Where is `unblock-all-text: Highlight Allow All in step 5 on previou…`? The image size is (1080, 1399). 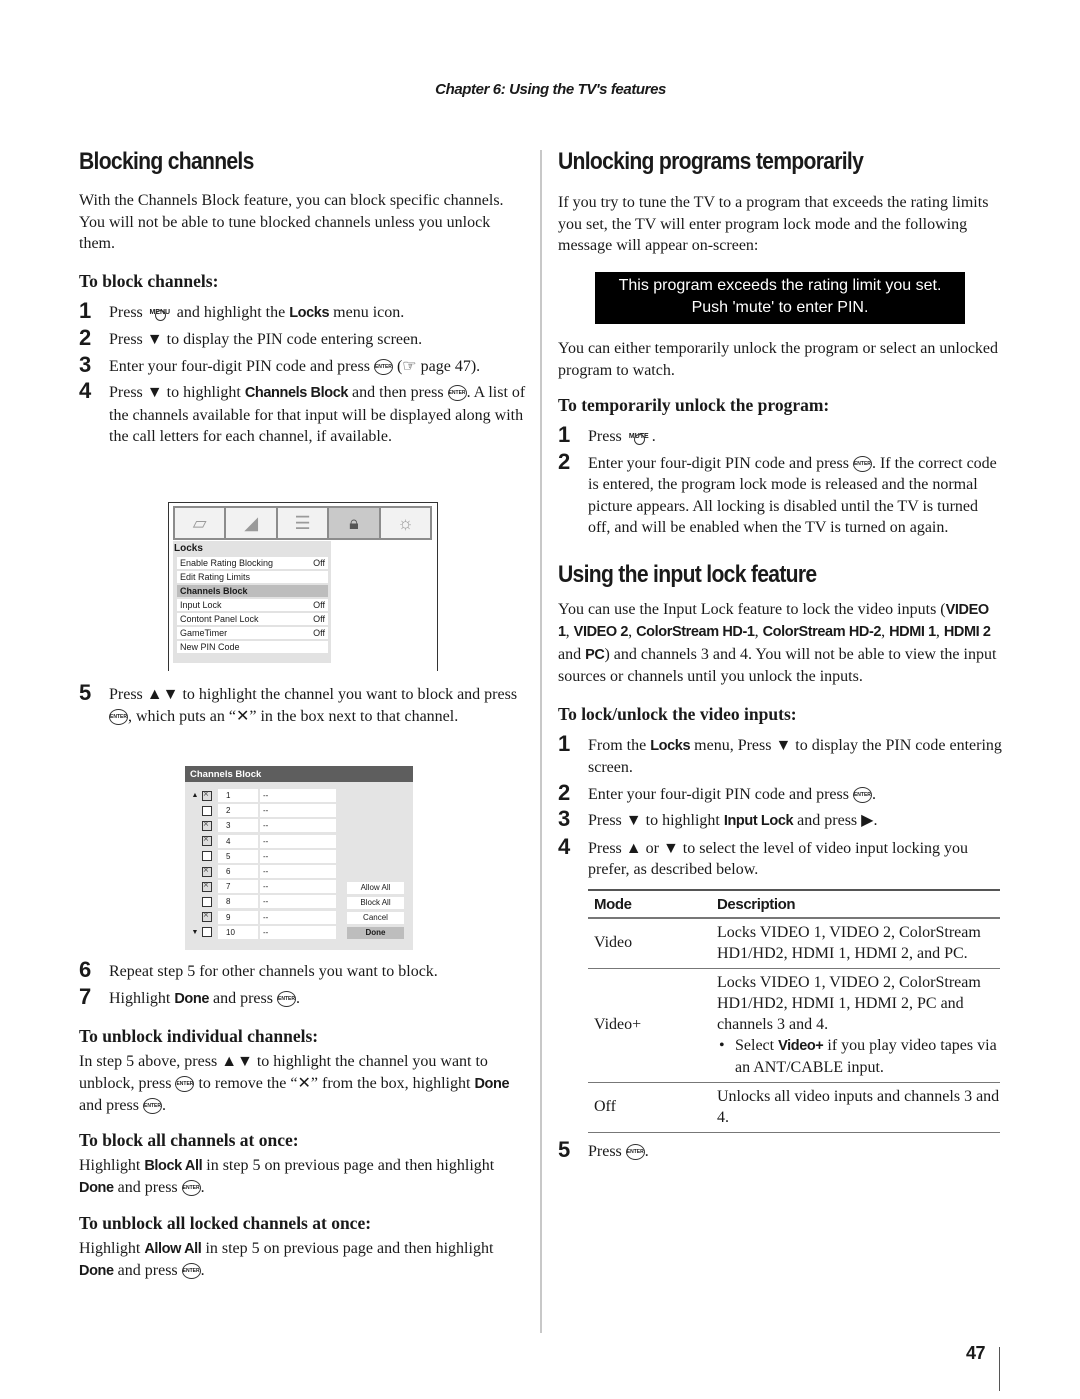
unblock-all-text: Highlight Allow All in step 5 on previou… is located at coordinates (286, 1259).